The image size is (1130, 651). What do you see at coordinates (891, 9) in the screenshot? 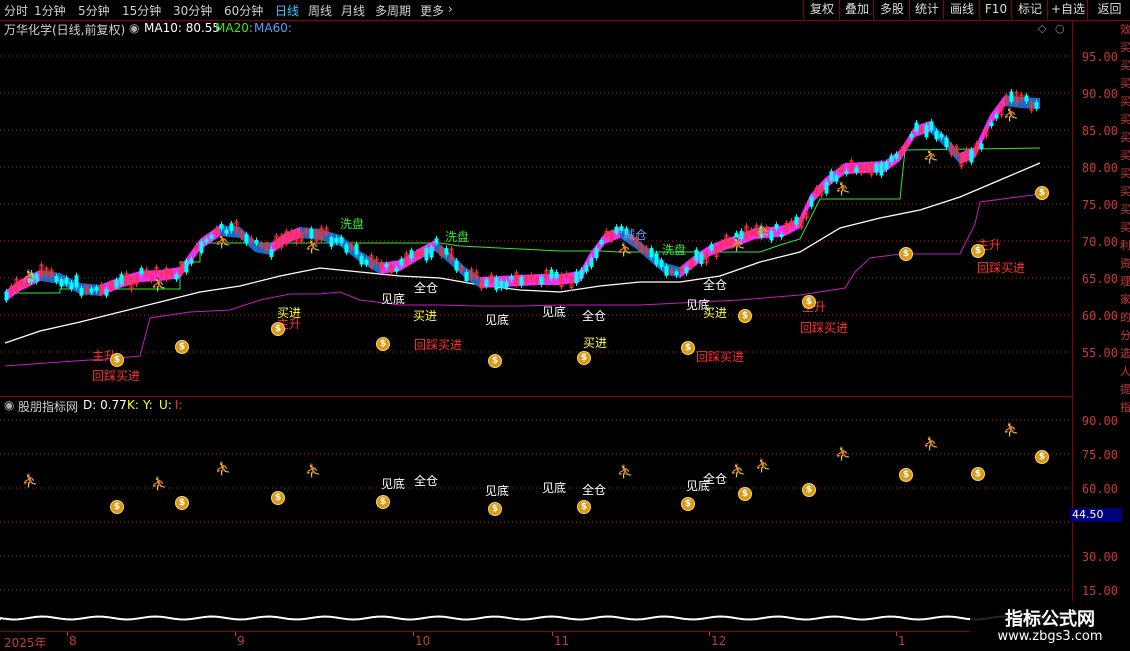
I see `multi-stock-button: 多股` at bounding box center [891, 9].